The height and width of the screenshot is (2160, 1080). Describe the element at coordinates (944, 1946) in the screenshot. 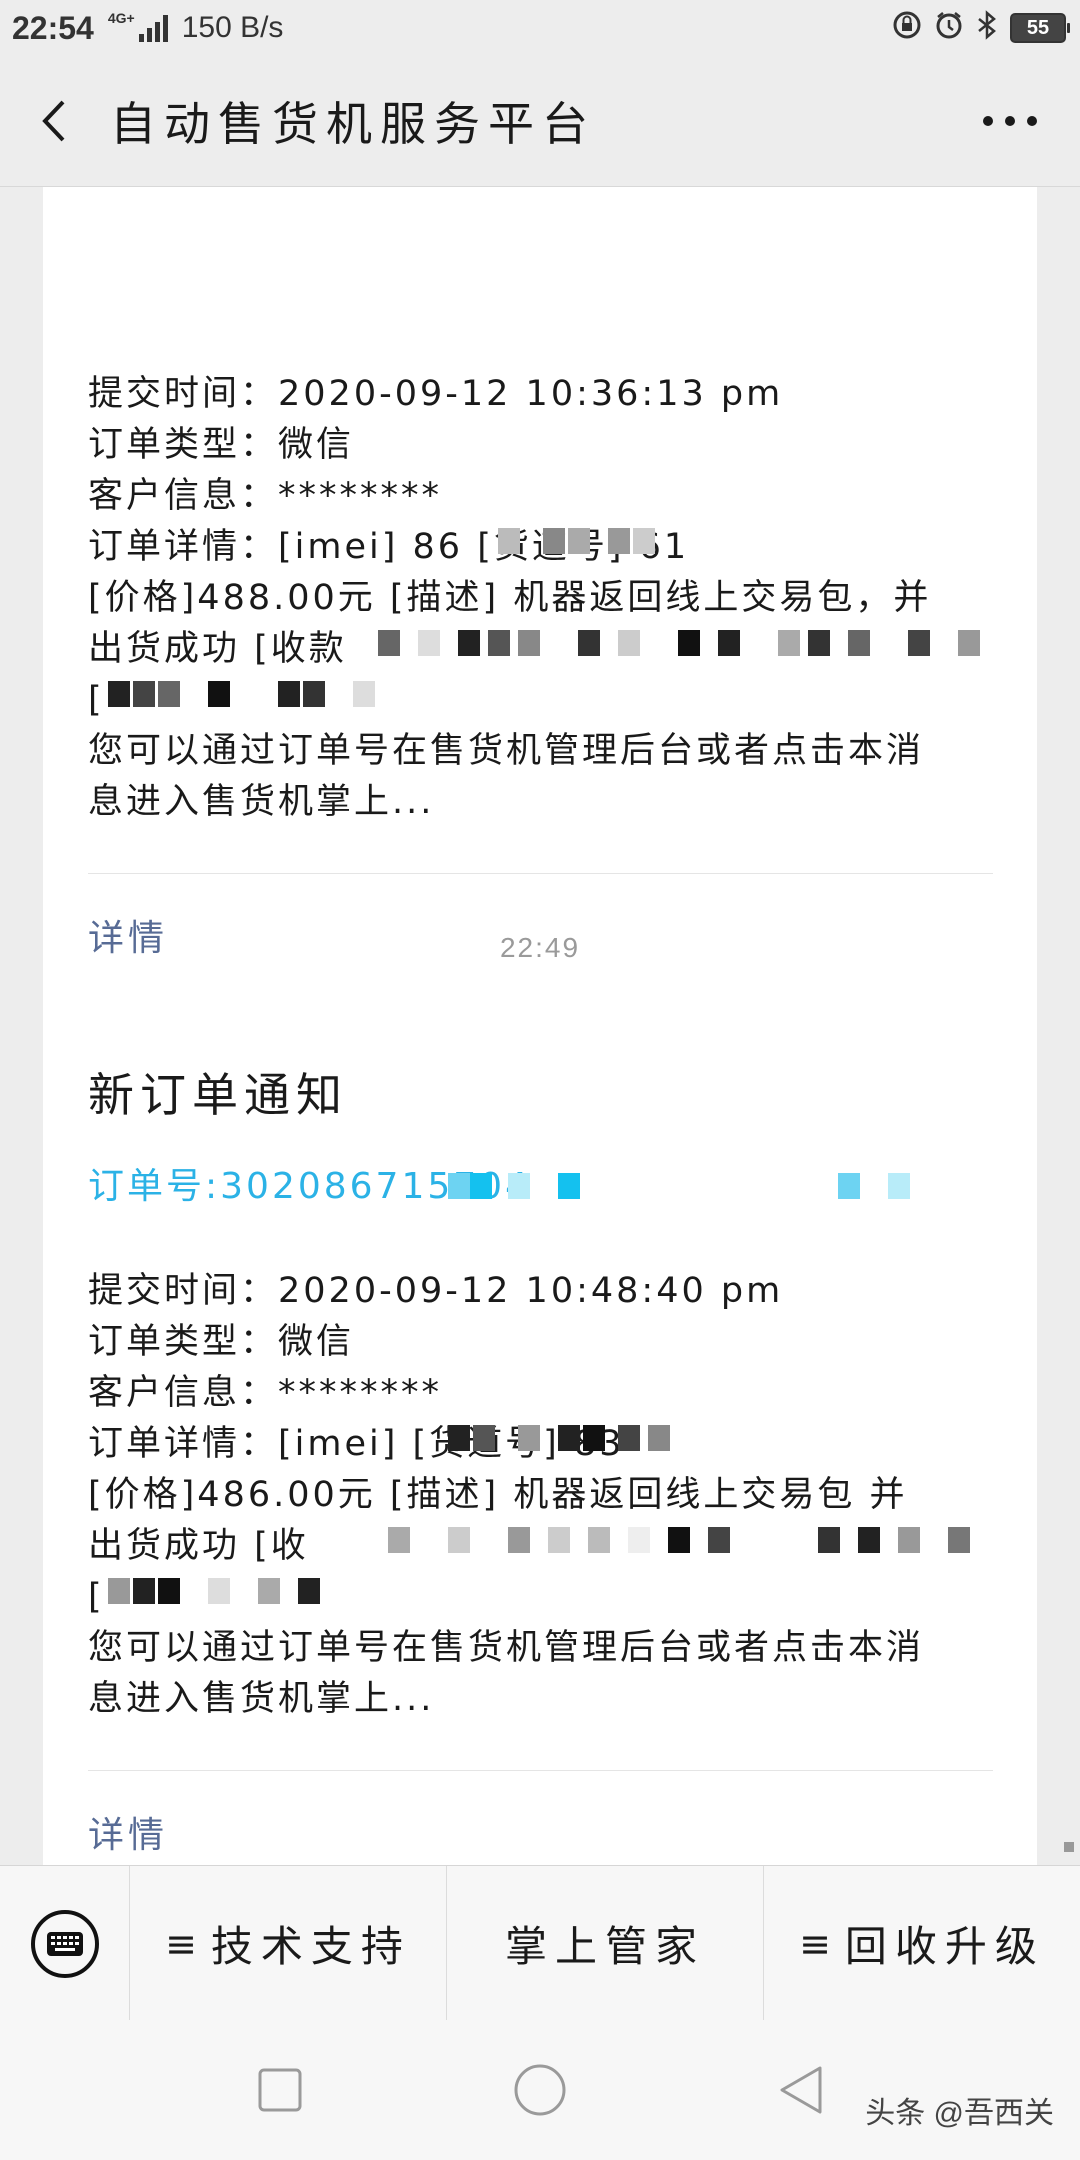

I see `menu-item-label: 回收升级` at that location.